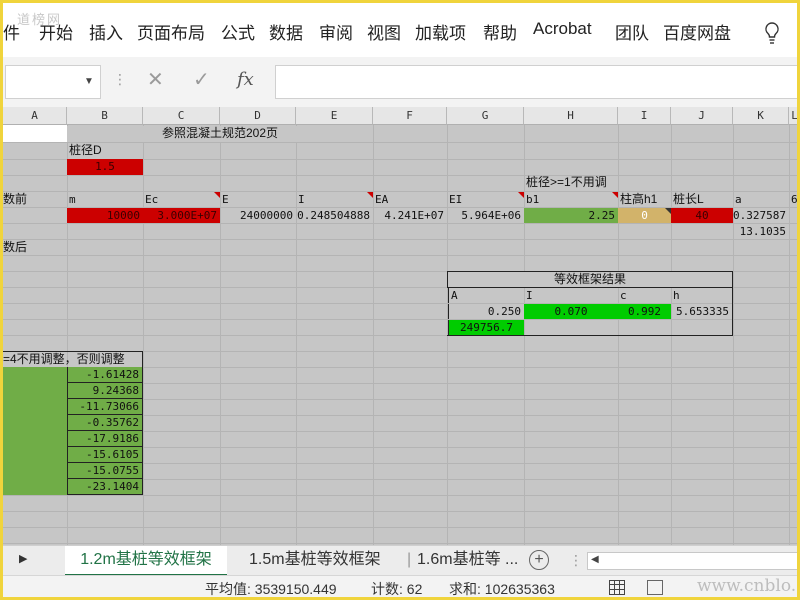 Image resolution: width=800 pixels, height=600 pixels. Describe the element at coordinates (761, 116) in the screenshot. I see `column-header-k: K` at that location.